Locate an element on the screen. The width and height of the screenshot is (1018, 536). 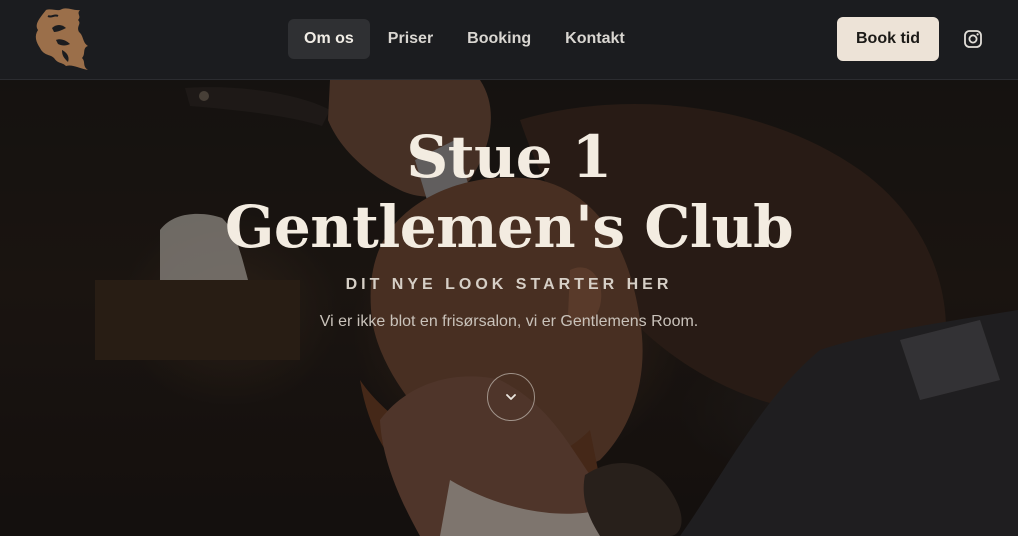
bearded-man-logo-icon is located at coordinates (61, 39).